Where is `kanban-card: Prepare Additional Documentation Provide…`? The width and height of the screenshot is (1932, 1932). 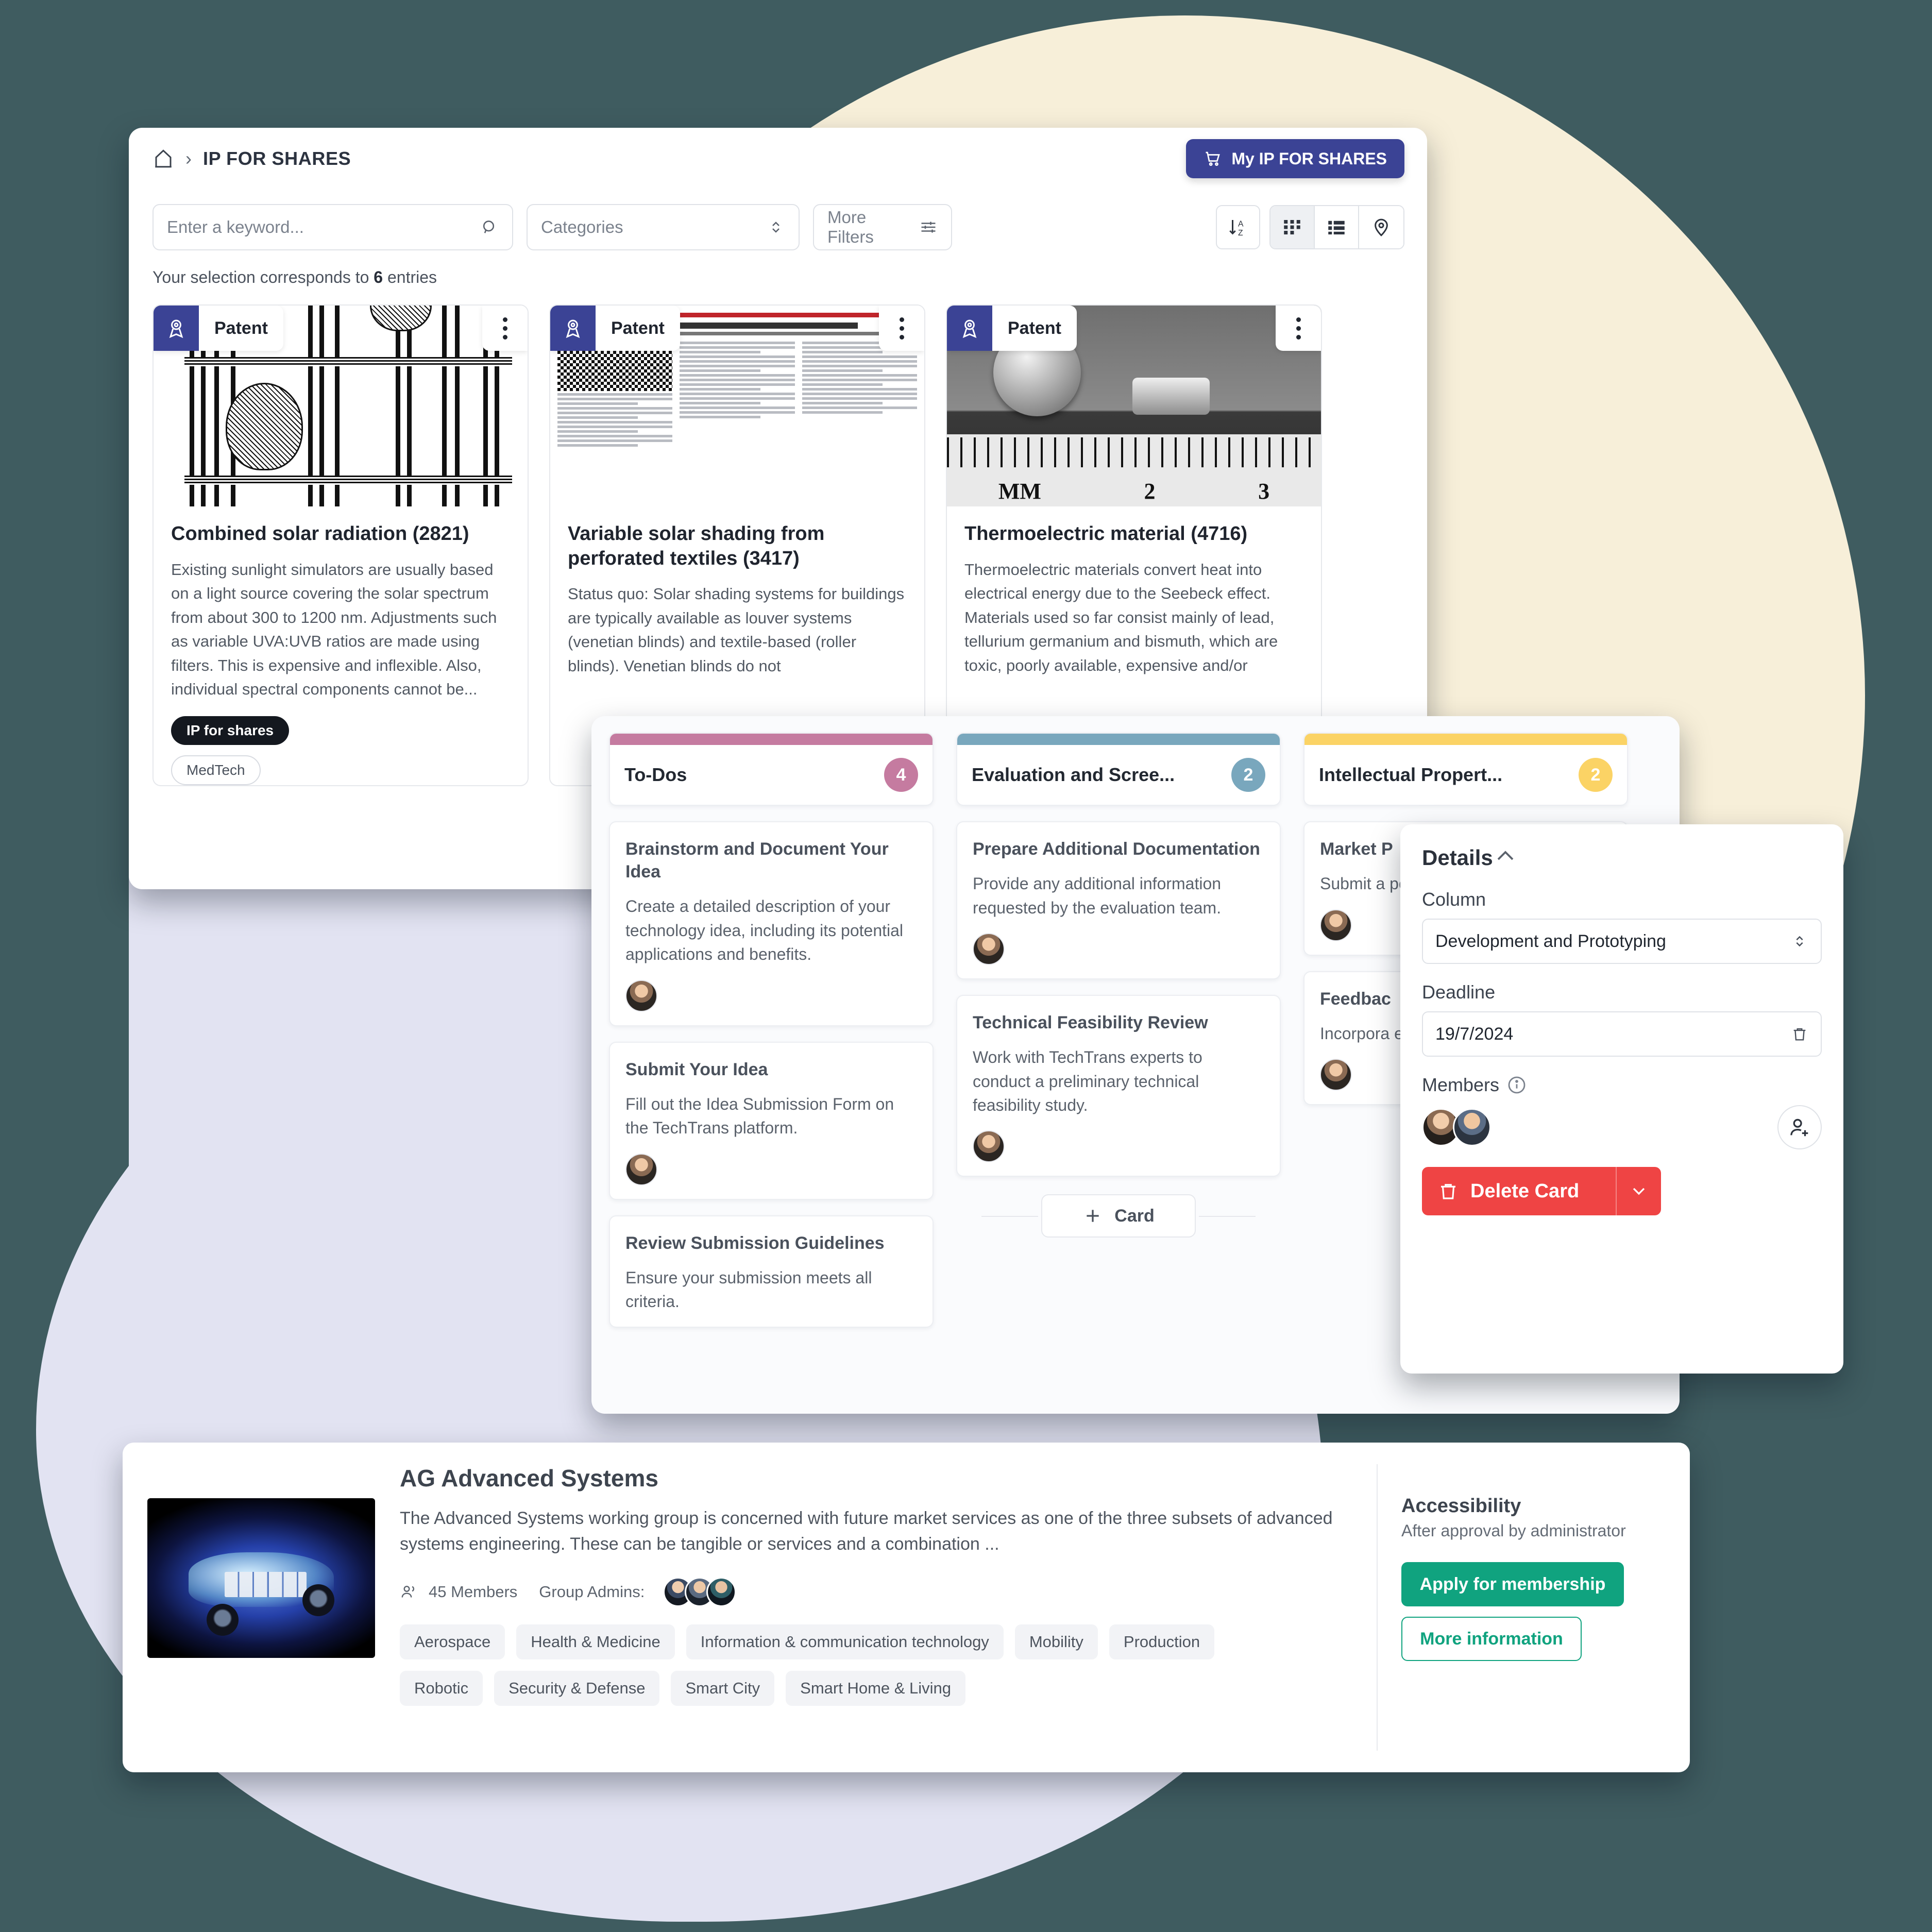 kanban-card: Prepare Additional Documentation Provide… is located at coordinates (1119, 900).